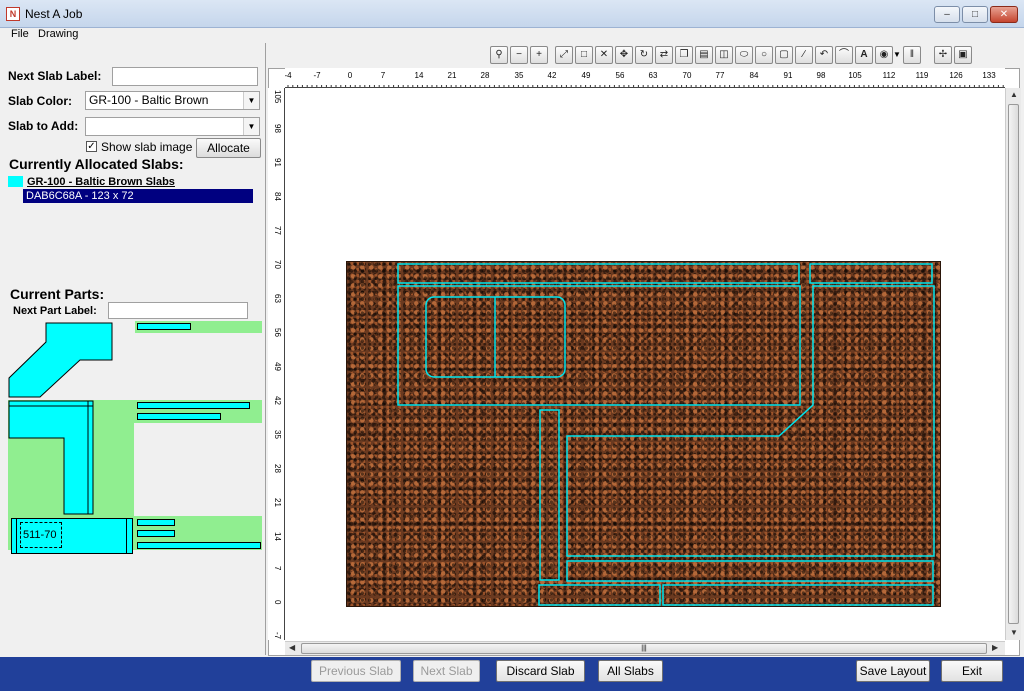 This screenshot has height=691, width=1024. I want to click on select-all-icon: ⤢, so click(564, 55).